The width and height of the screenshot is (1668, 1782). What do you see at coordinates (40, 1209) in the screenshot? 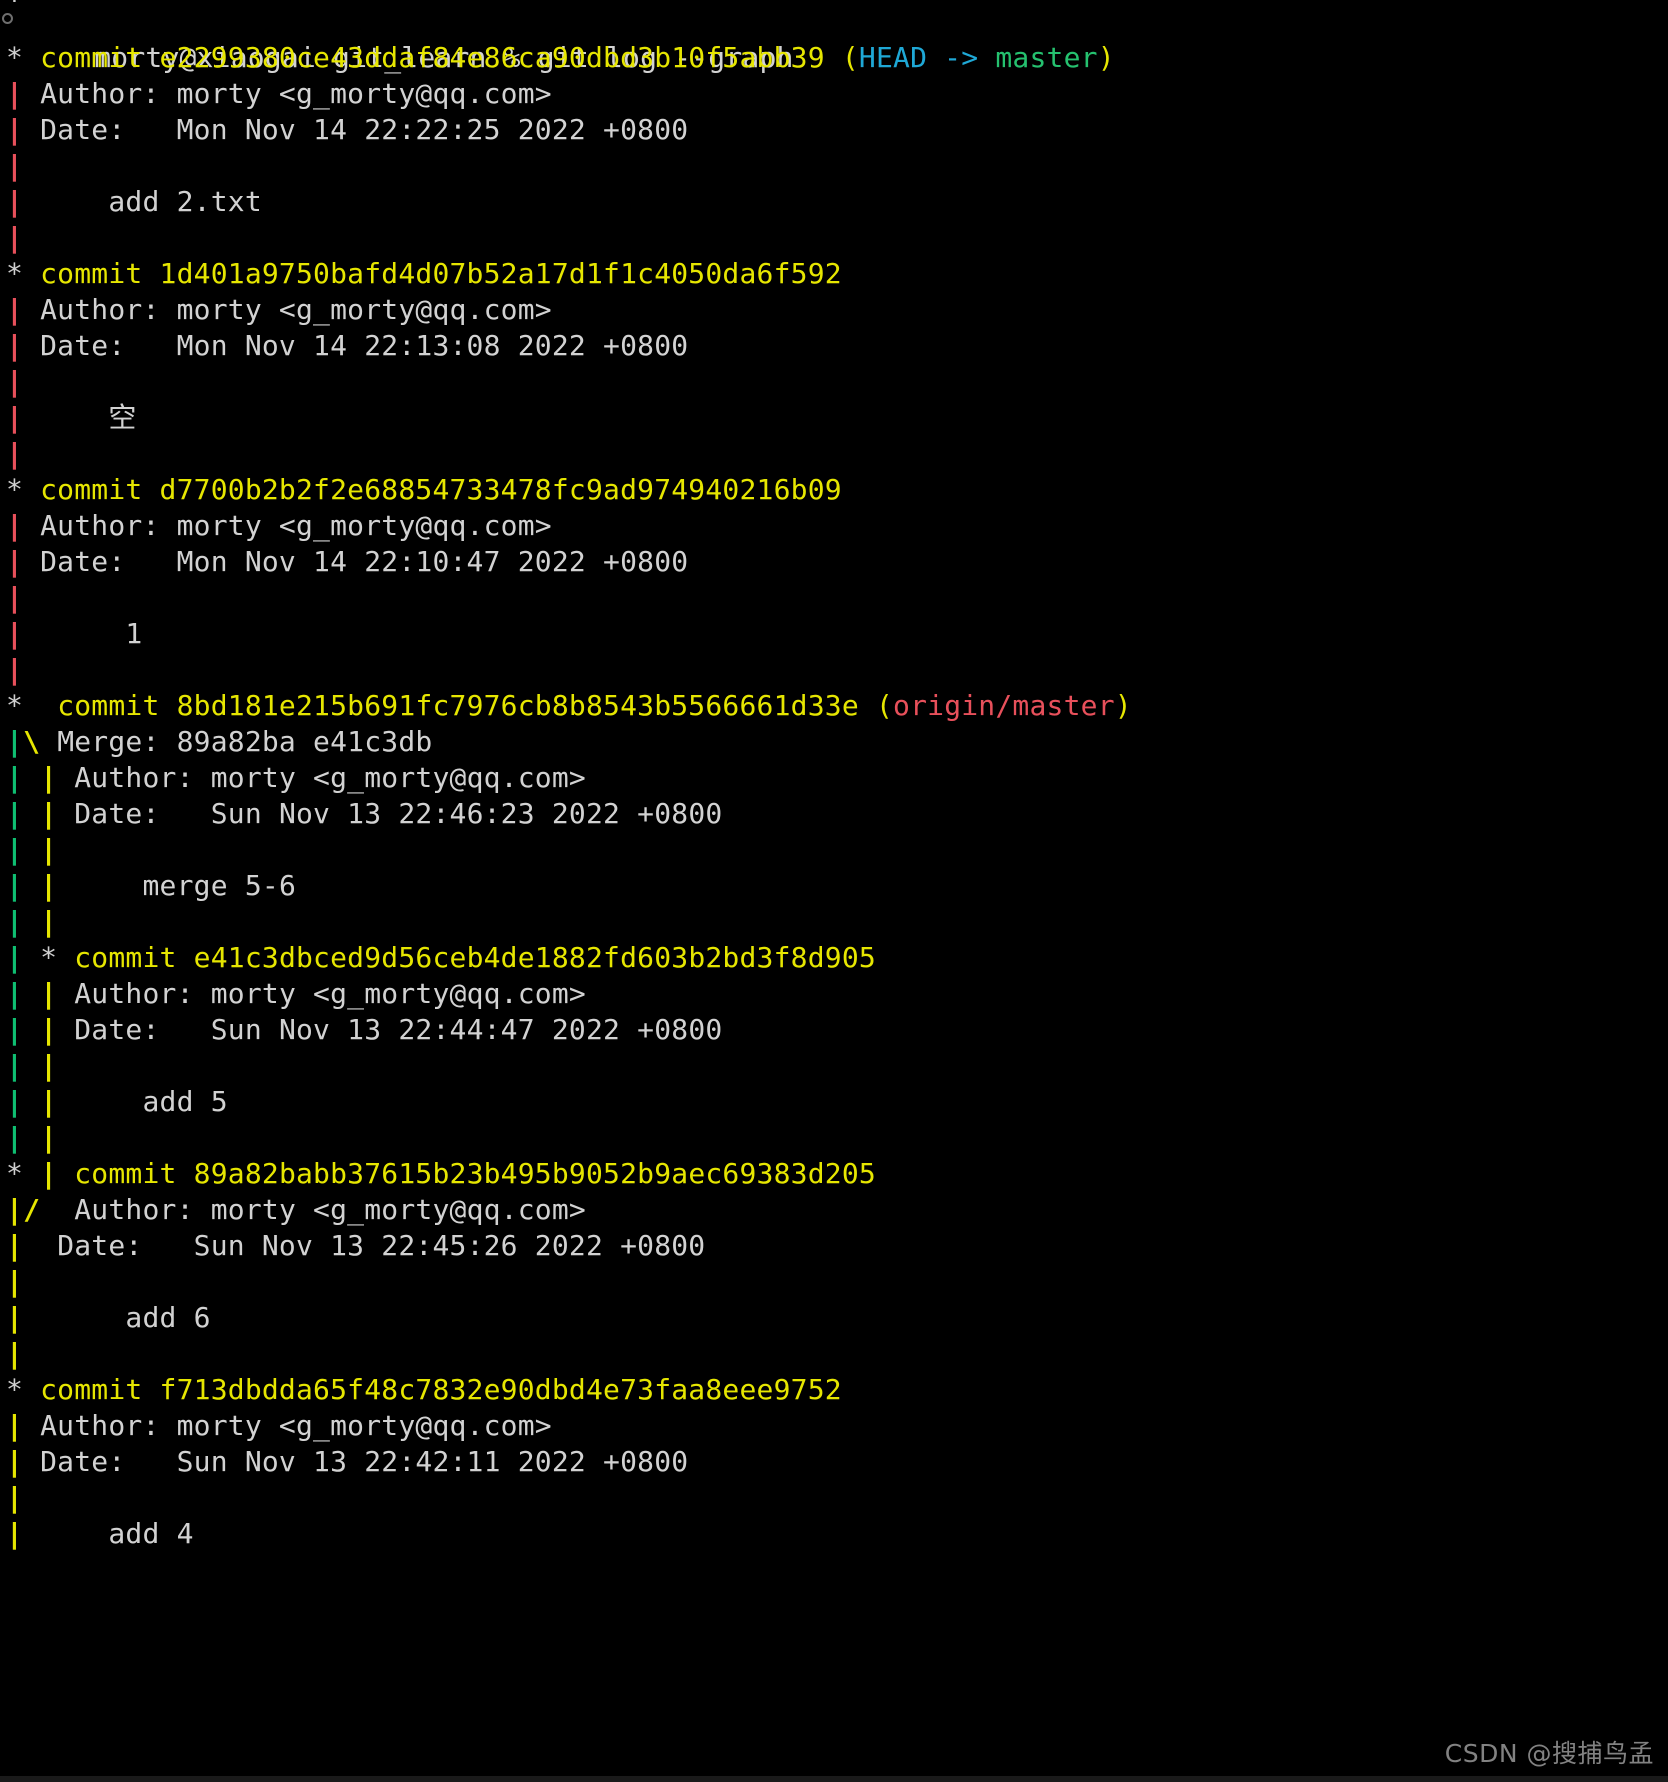
I see `graph-gutter: |/` at bounding box center [40, 1209].